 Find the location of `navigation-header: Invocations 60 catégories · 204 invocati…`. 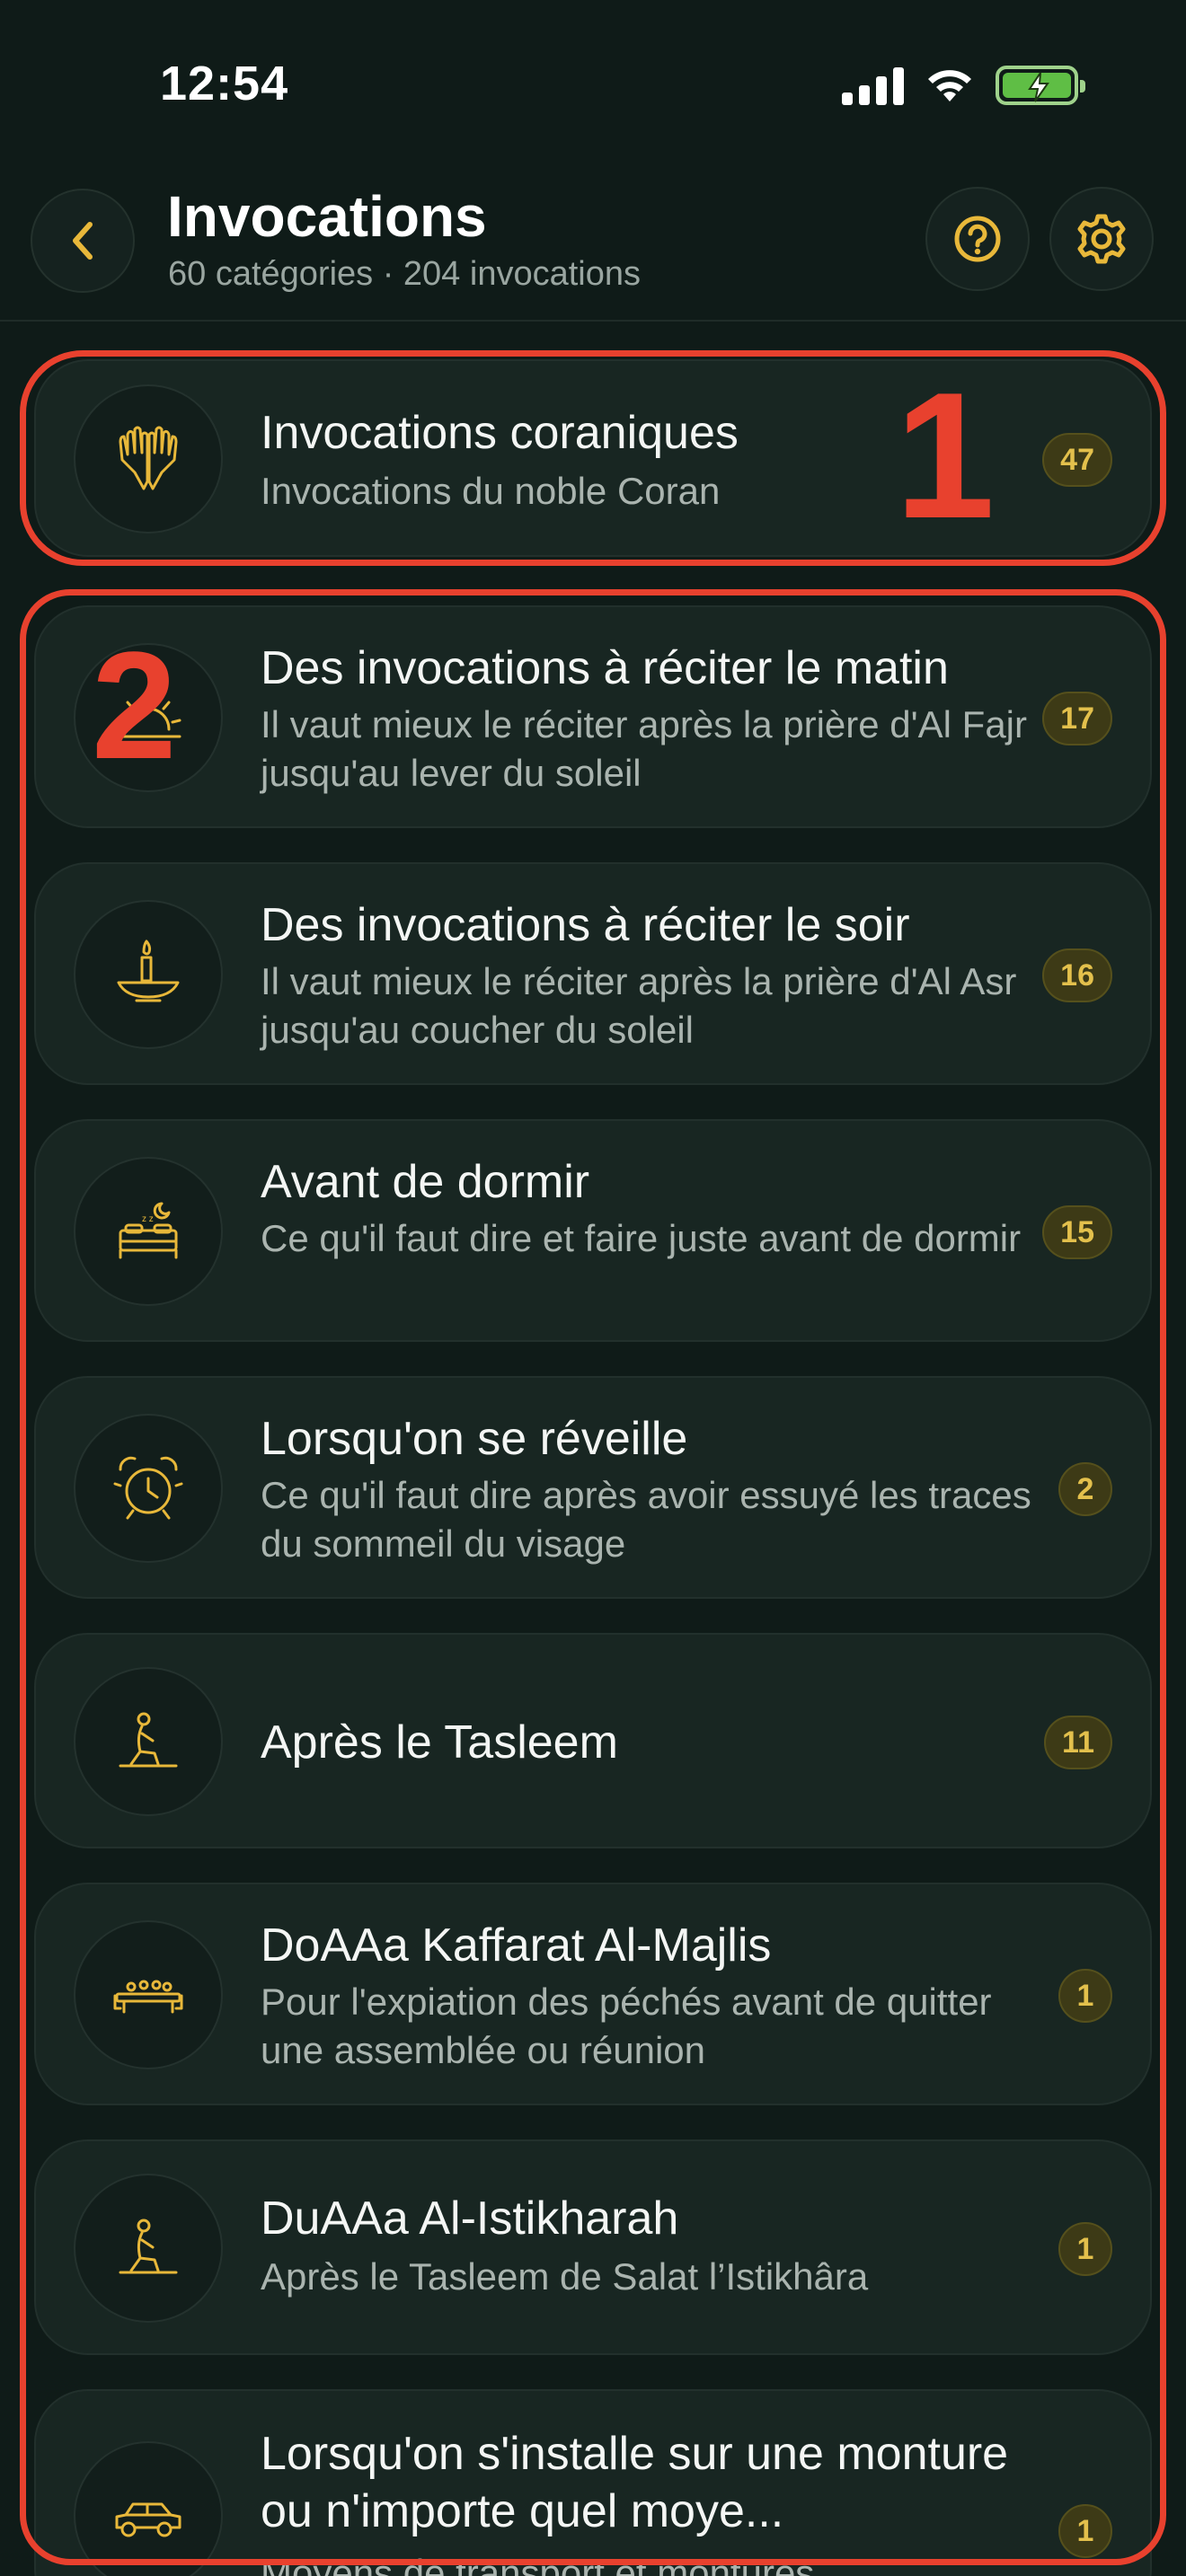

navigation-header: Invocations 60 catégories · 204 invocati… is located at coordinates (593, 247).